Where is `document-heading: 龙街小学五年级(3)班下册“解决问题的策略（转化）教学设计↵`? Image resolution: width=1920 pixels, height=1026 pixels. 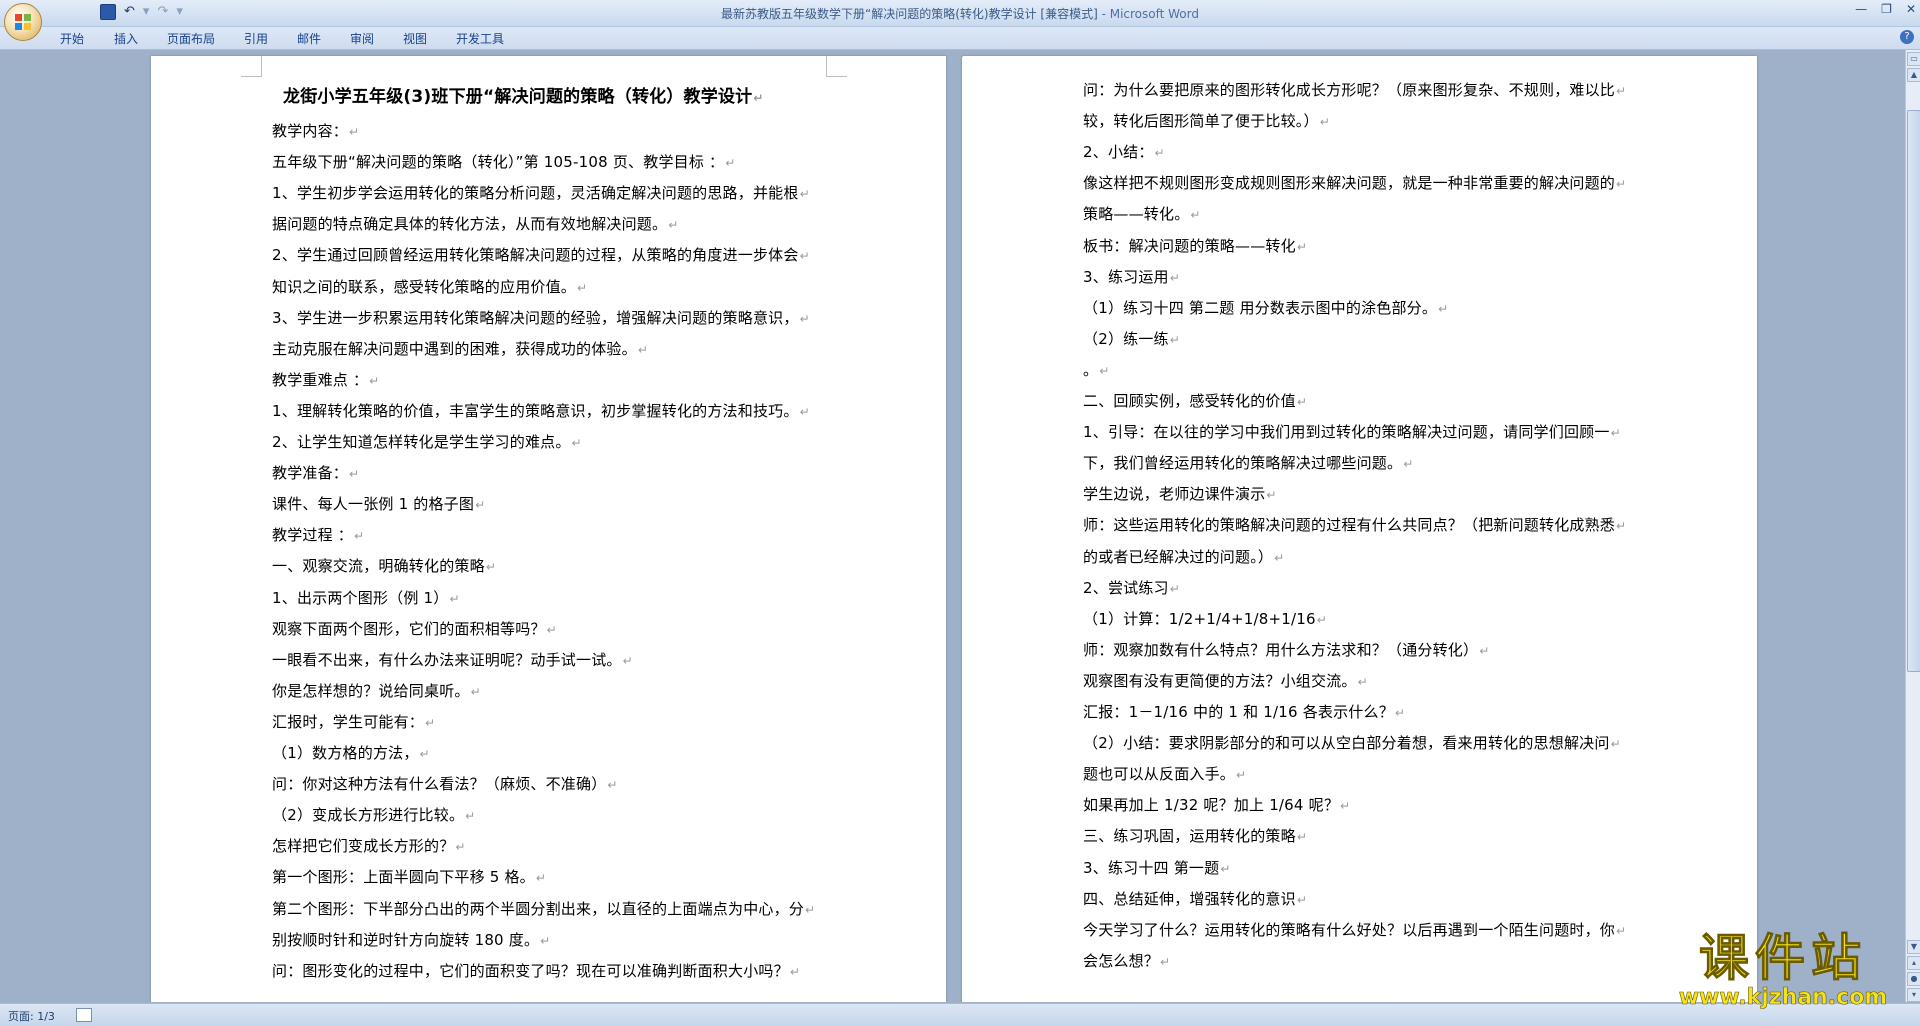
document-heading: 龙街小学五年级(3)班下册“解决问题的策略（转化）教学设计↵ is located at coordinates (523, 97).